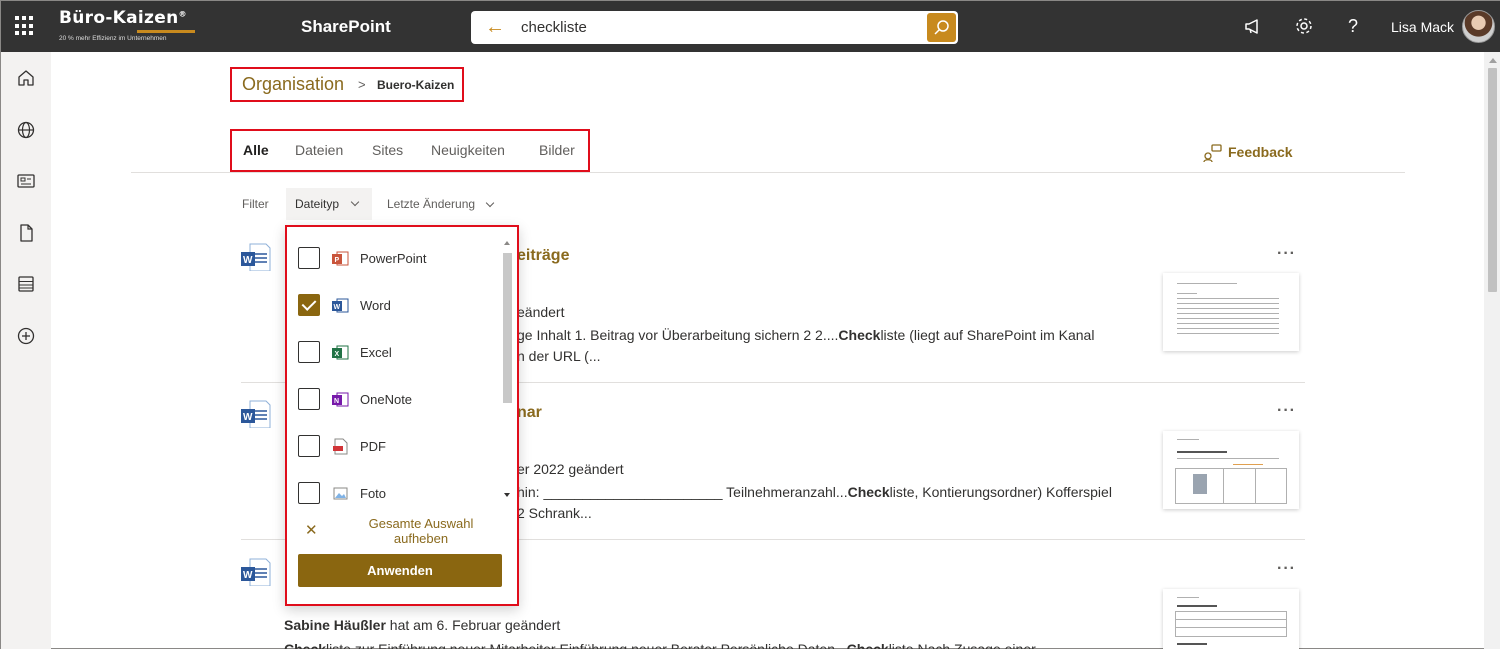 The height and width of the screenshot is (649, 1500). I want to click on clear-selection-button: ✕ Gesamte Auswahl aufheben, so click(396, 532).